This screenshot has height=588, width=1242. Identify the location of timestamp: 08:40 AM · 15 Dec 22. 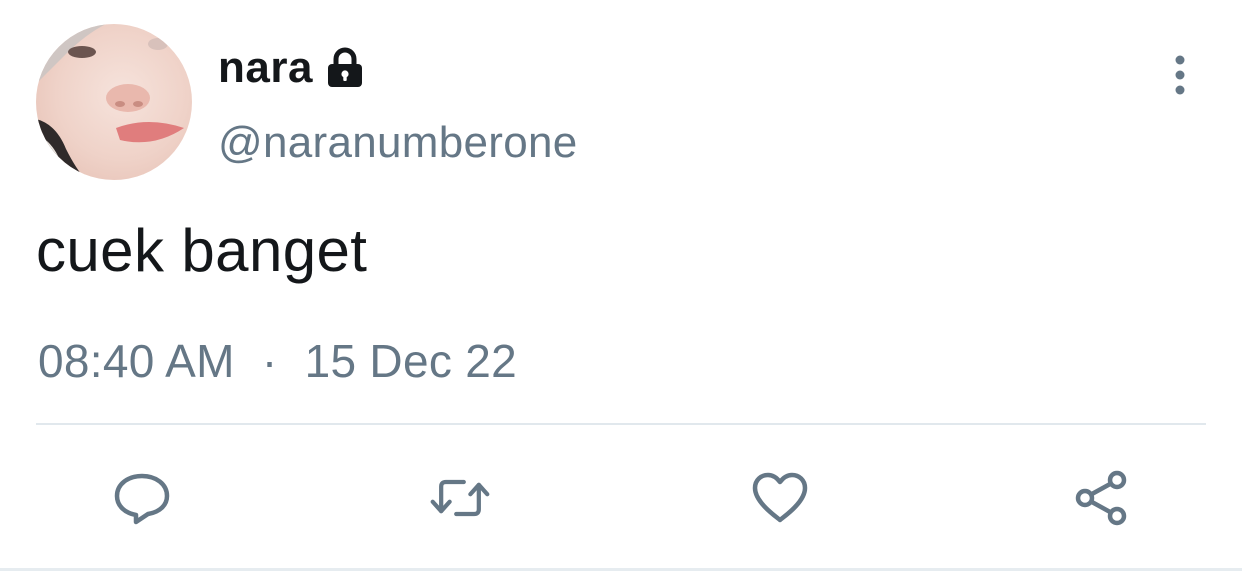
(277, 361).